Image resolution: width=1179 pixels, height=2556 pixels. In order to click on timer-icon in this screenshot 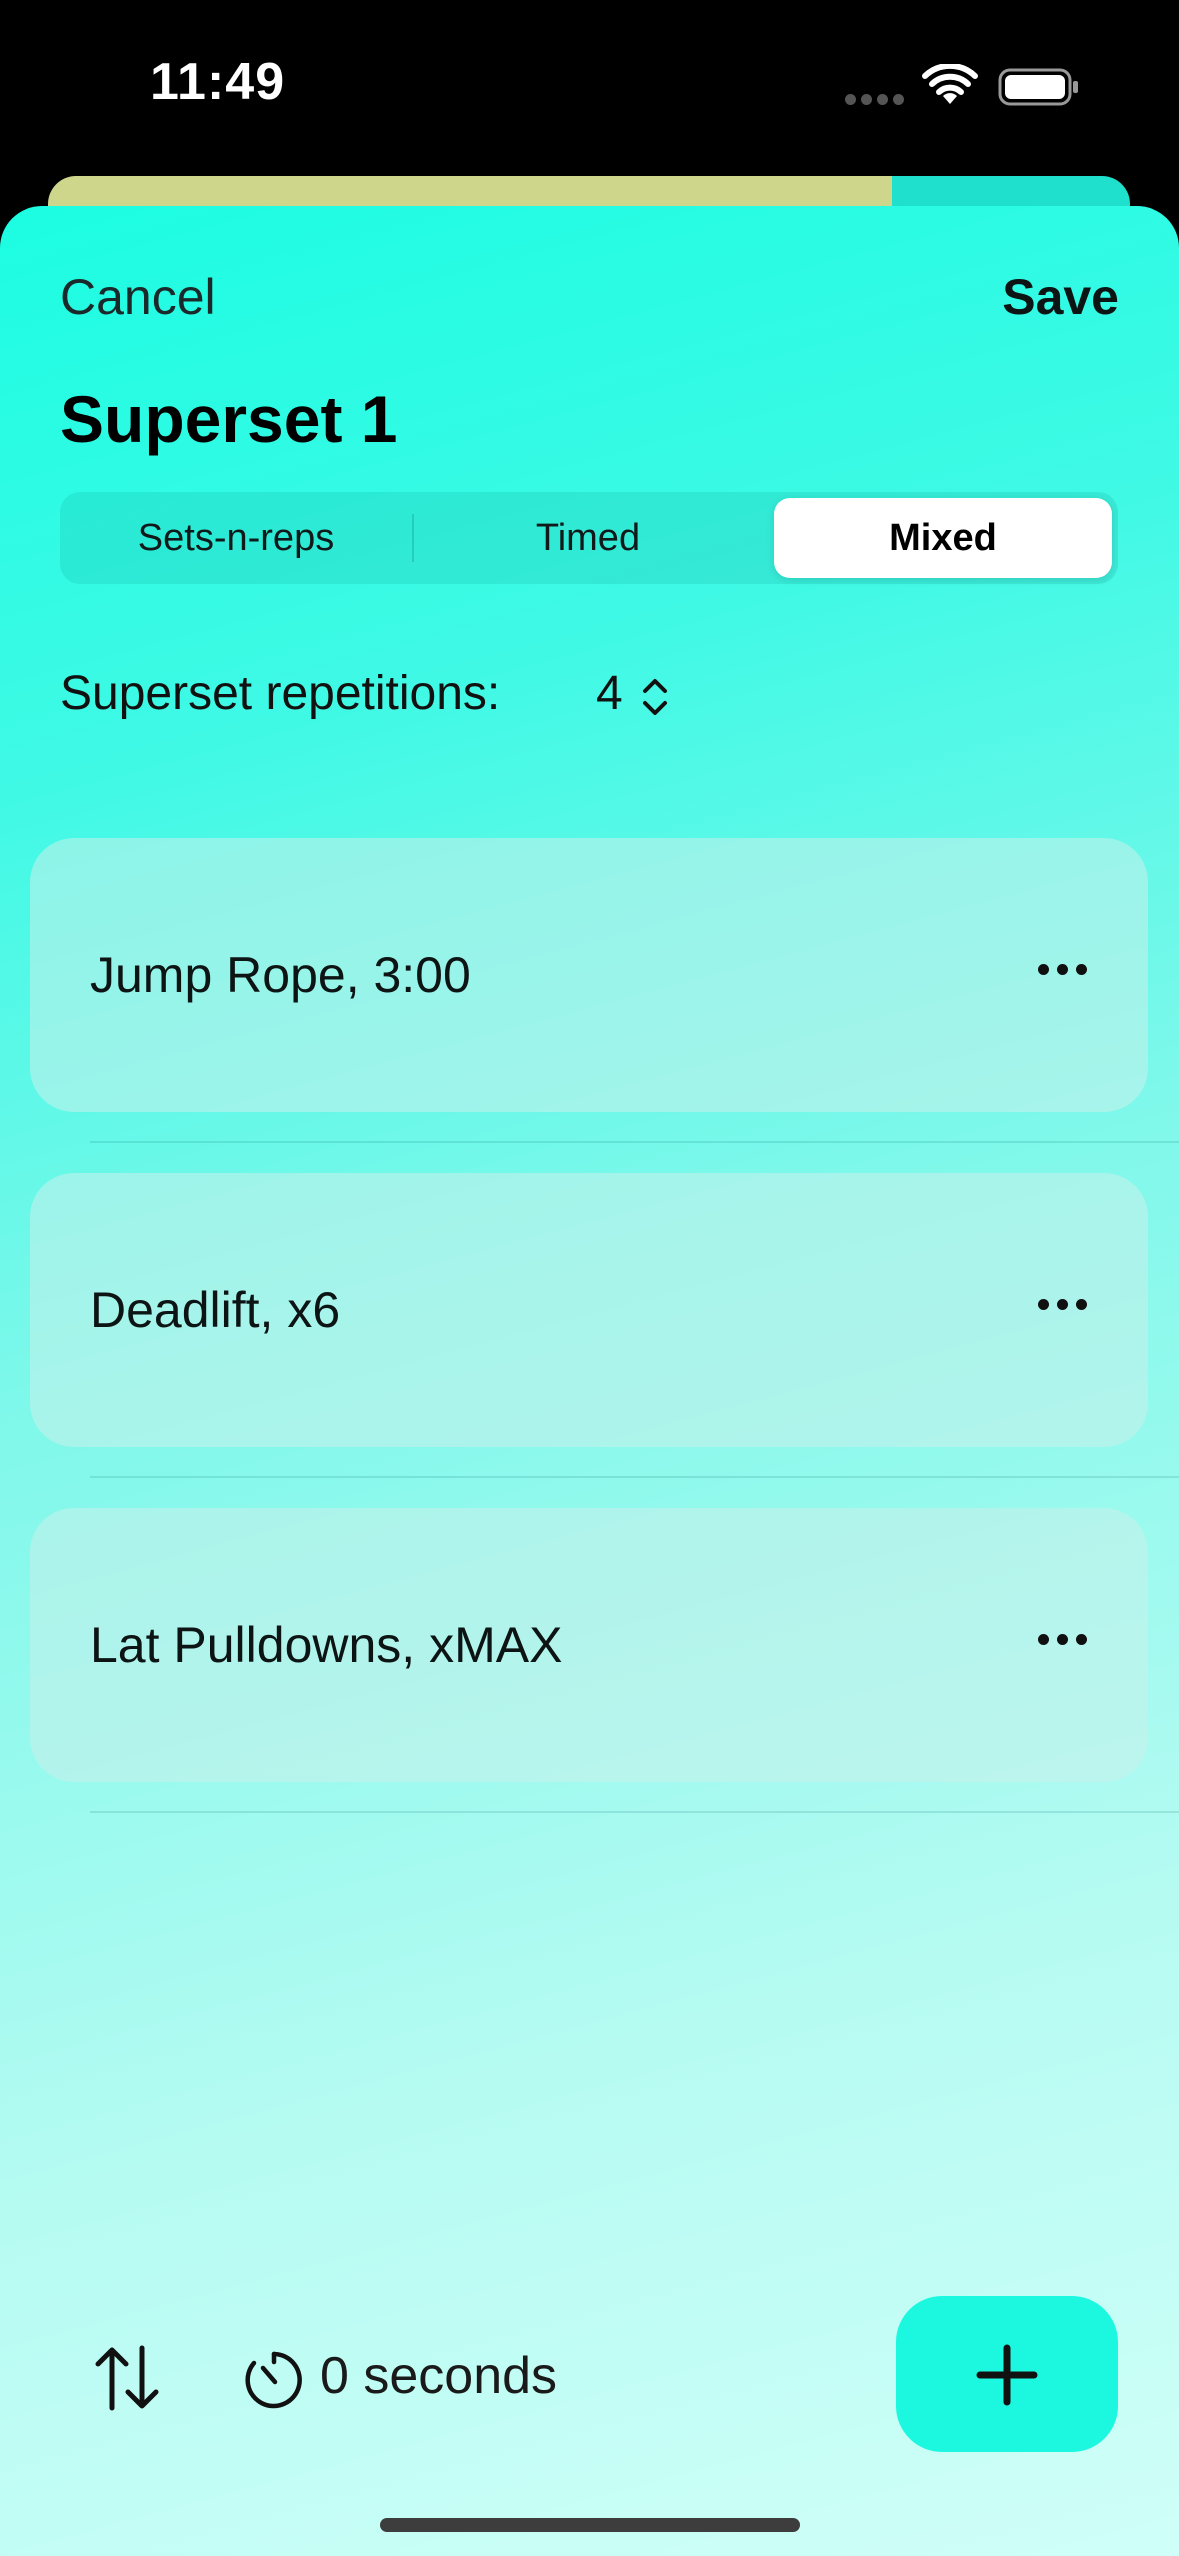, I will do `click(274, 2378)`.